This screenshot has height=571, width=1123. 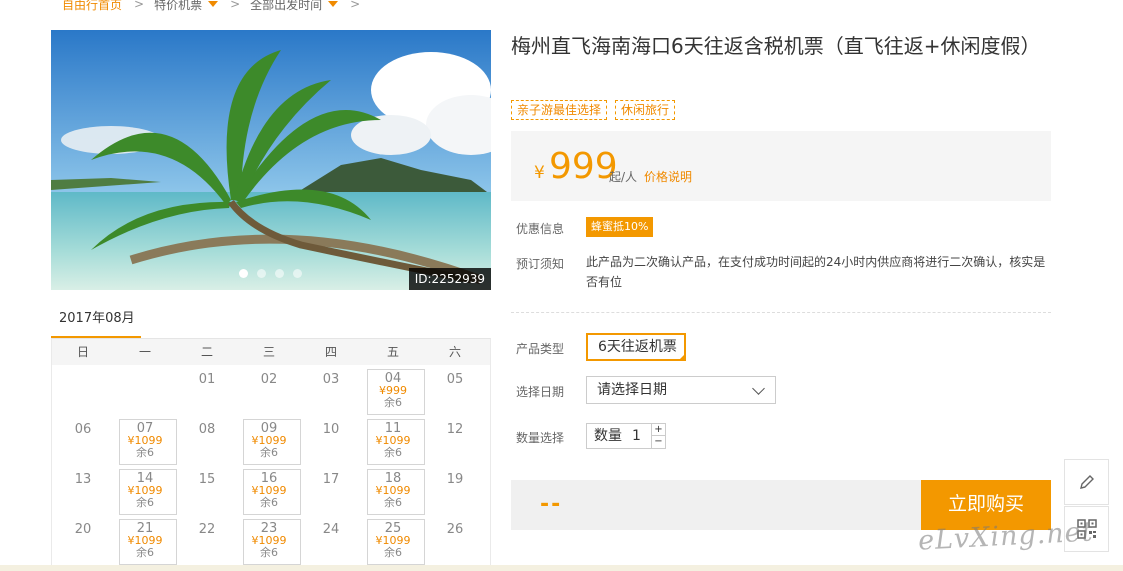 I want to click on quantity-plus-button: +, so click(x=658, y=430).